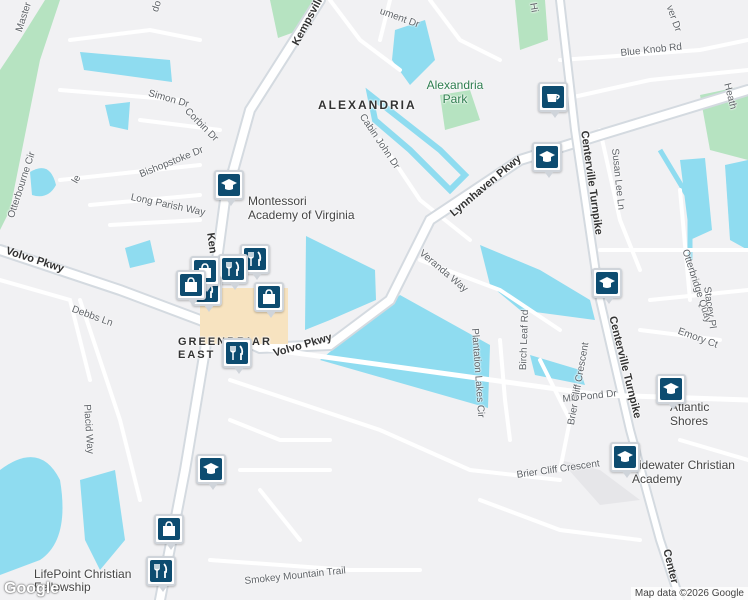  I want to click on school-marker-south, so click(211, 472).